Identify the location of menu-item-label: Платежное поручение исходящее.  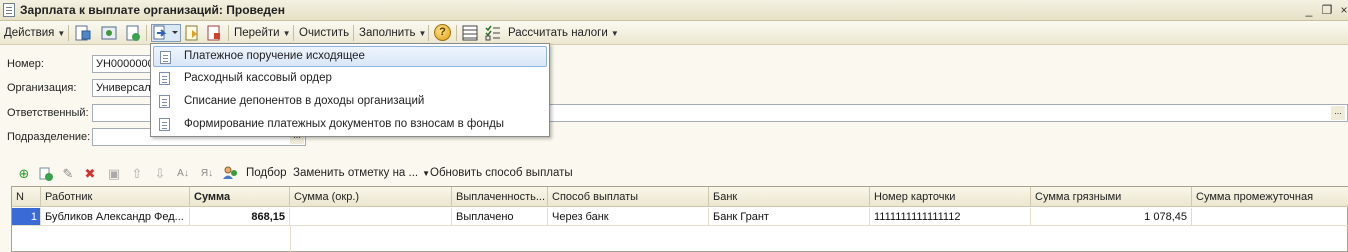
(274, 56).